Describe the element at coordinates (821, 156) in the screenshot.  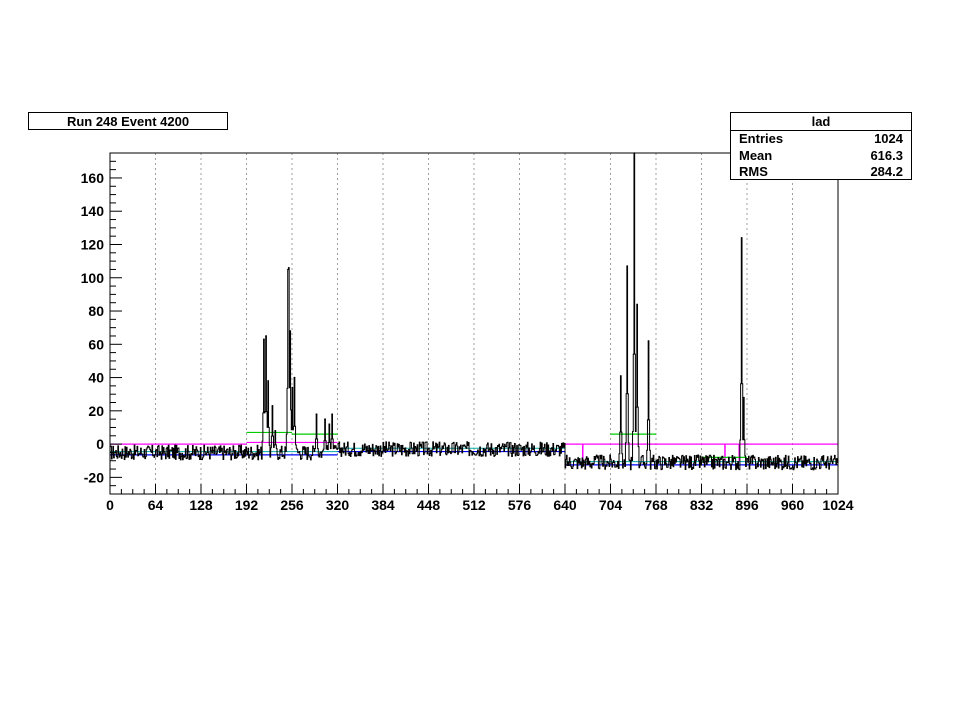
I see `stats-row-mean: Mean 616.3` at that location.